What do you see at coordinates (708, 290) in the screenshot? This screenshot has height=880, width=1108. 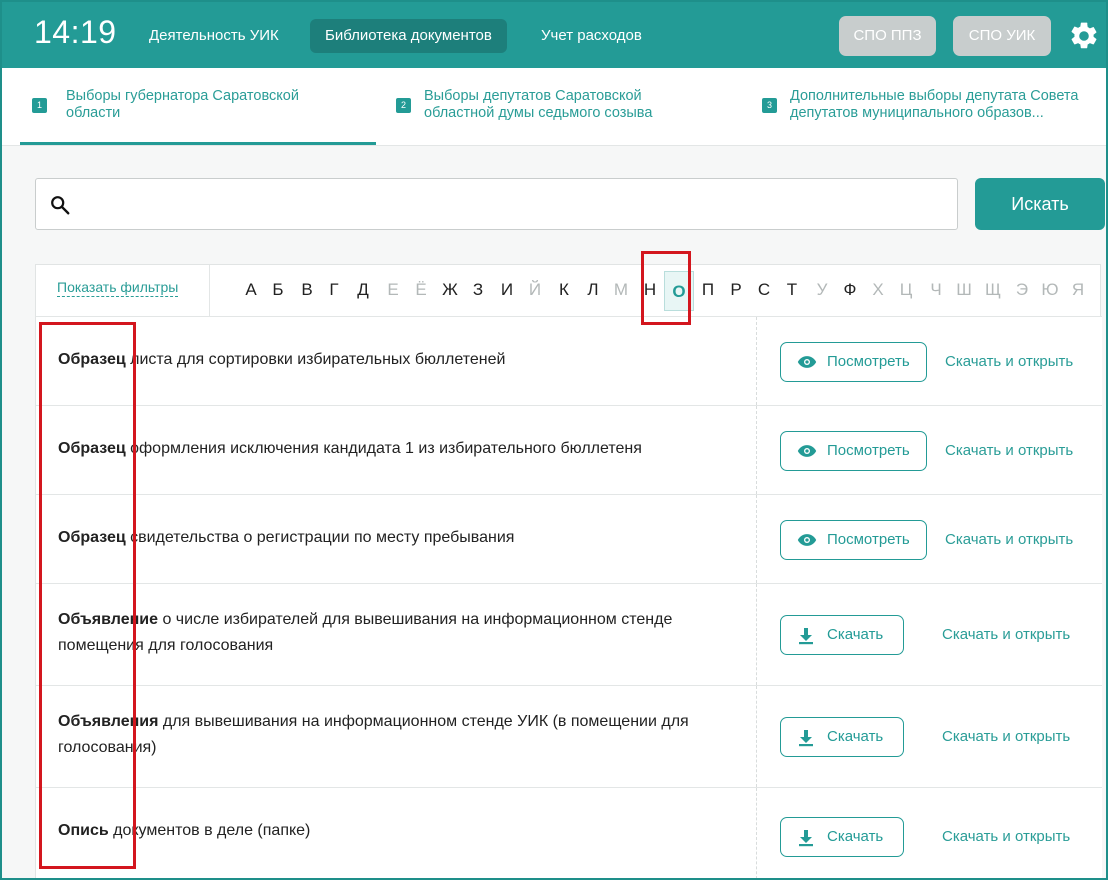 I see `alphabet-letter: П` at bounding box center [708, 290].